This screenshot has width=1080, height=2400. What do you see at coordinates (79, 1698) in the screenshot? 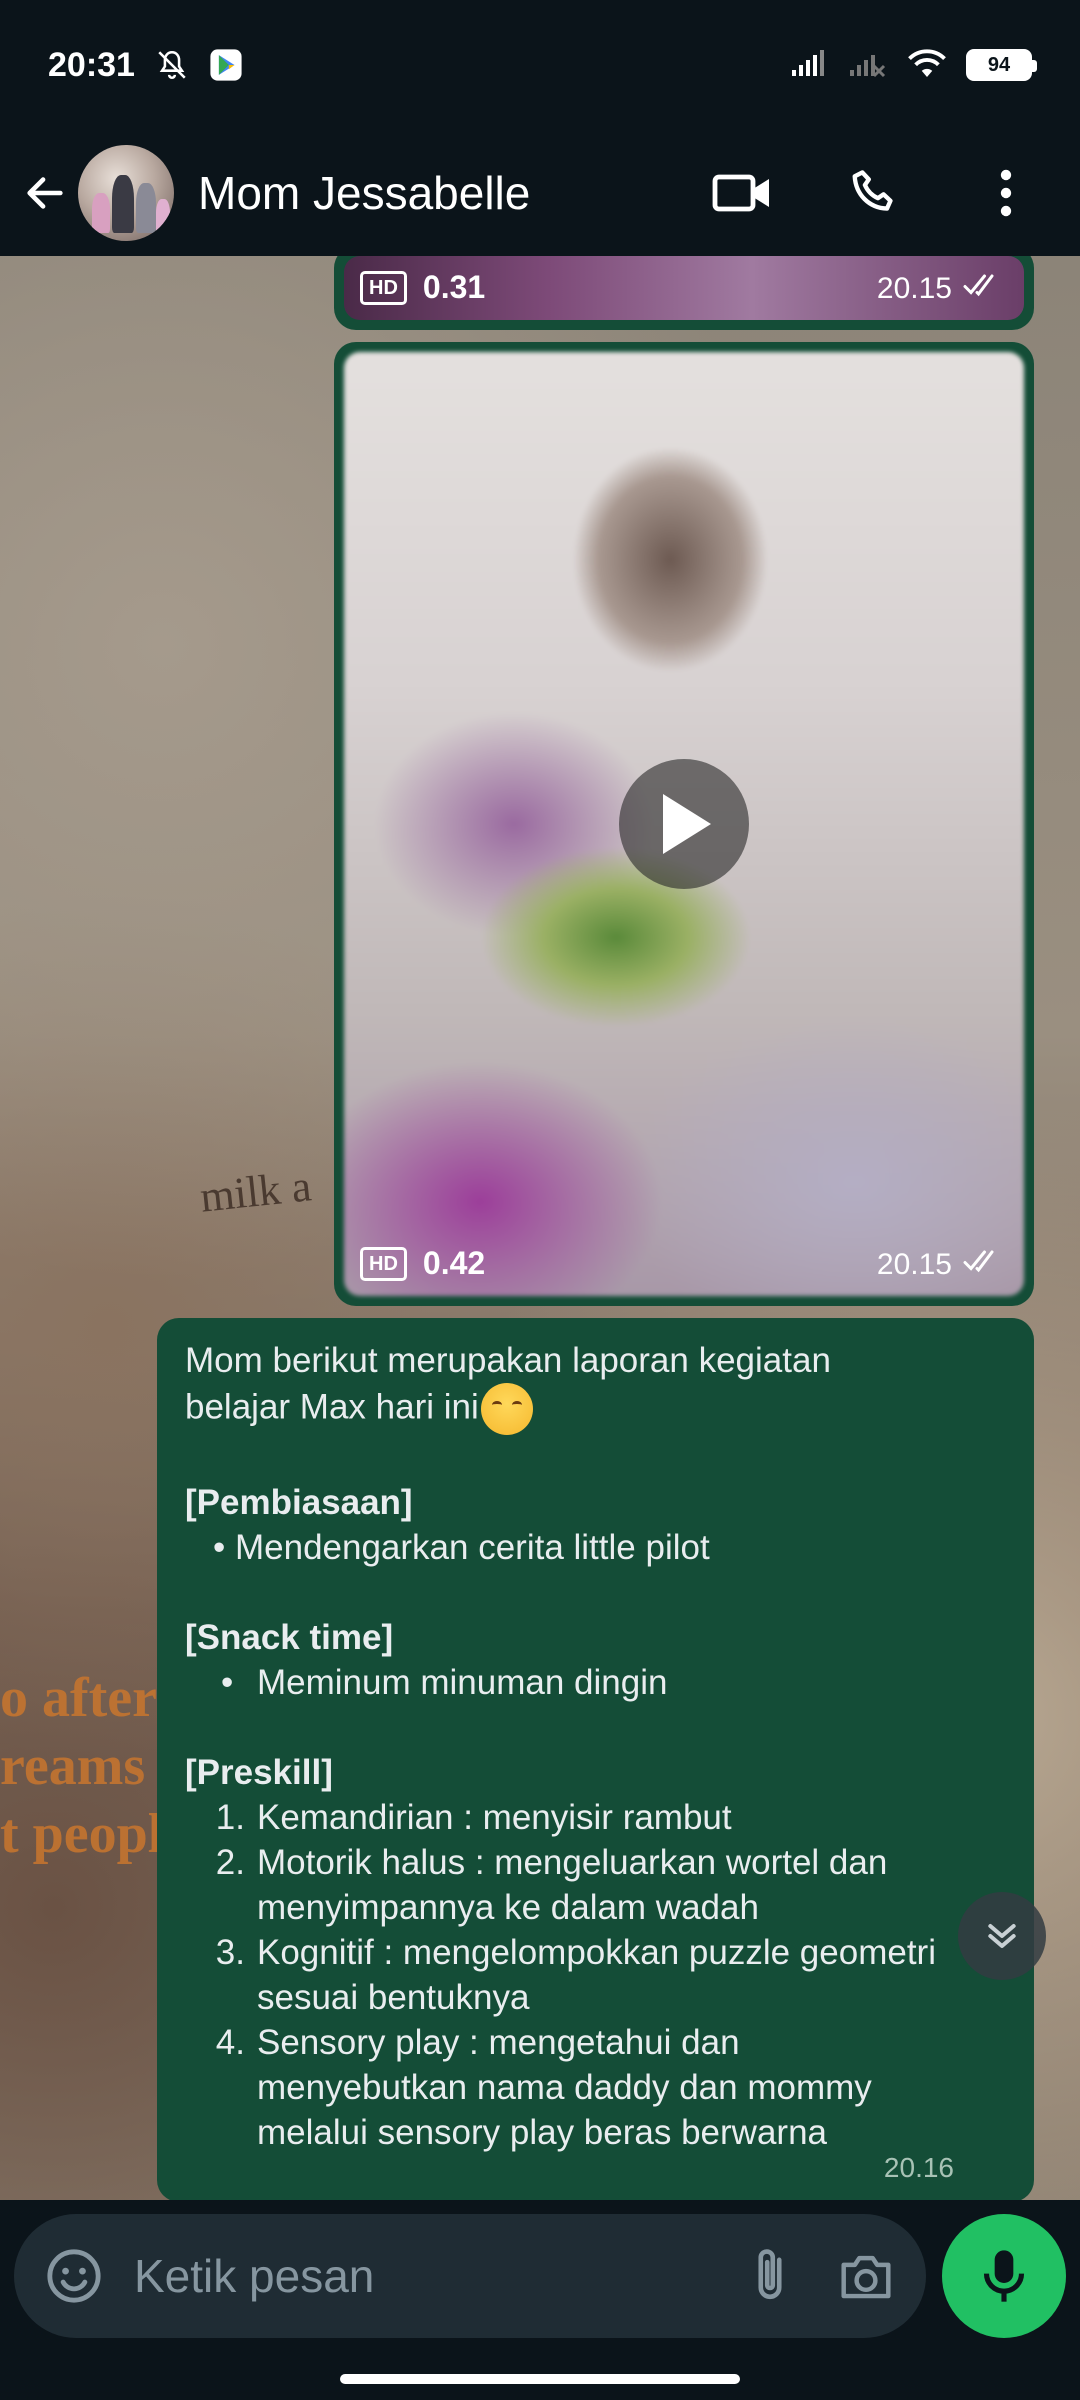
I see `wallpaper-text-1: o after` at bounding box center [79, 1698].